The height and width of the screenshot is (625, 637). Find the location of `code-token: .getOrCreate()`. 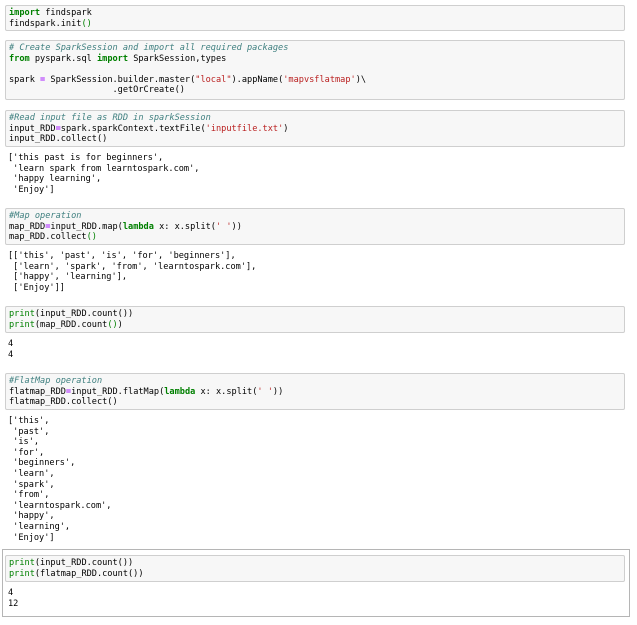

code-token: .getOrCreate() is located at coordinates (97, 90).